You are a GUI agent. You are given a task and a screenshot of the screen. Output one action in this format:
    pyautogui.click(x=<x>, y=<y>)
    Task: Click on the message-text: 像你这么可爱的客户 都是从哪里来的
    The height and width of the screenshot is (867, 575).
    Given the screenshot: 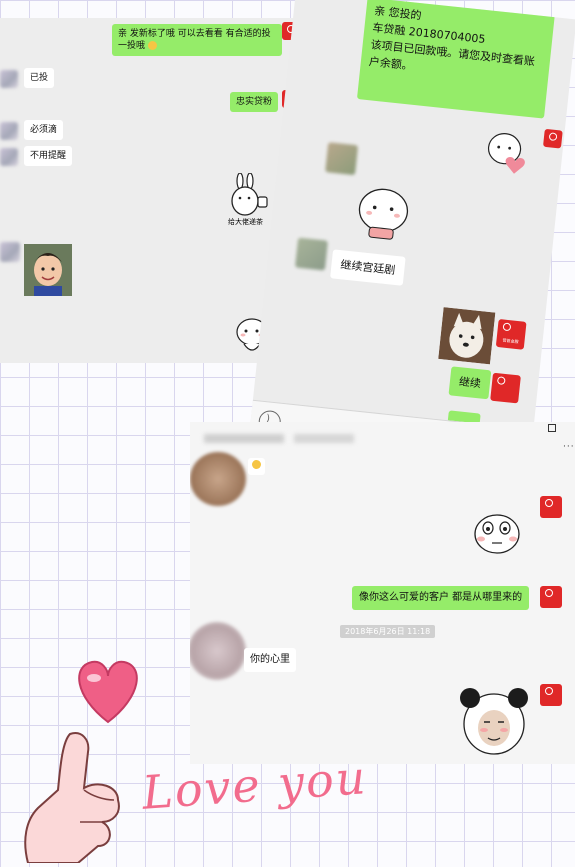 What is the action you would take?
    pyautogui.click(x=441, y=597)
    